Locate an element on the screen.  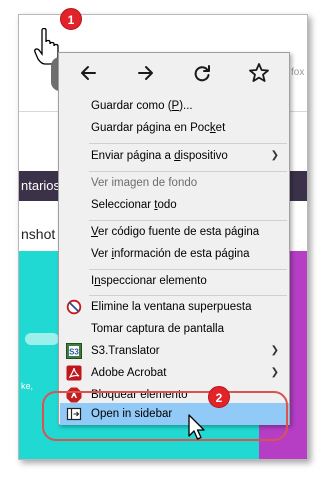
svg-text: S3 is located at coordinates (74, 352).